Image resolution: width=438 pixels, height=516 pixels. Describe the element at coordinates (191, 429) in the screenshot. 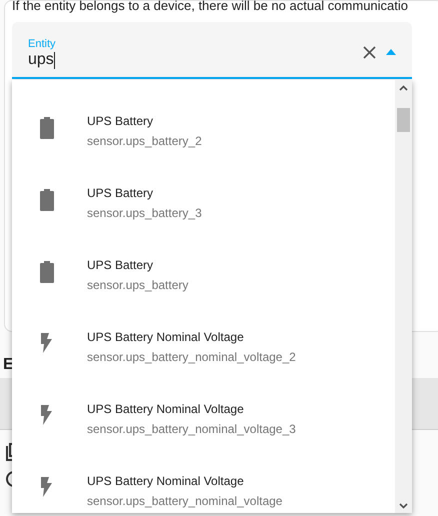

I see `option-entity-id: sensor.ups_battery_nominal_voltage_3` at that location.